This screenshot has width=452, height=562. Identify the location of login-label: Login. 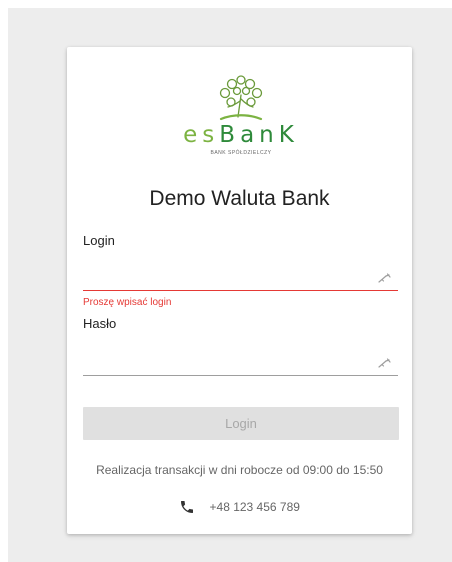
(99, 240).